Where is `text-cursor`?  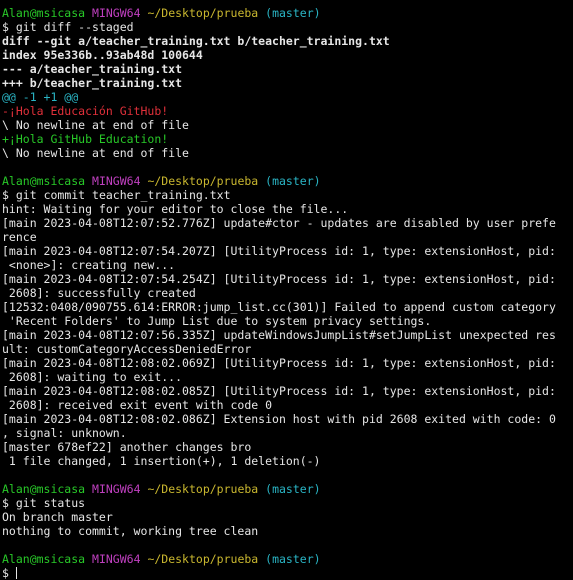
text-cursor is located at coordinates (16, 573).